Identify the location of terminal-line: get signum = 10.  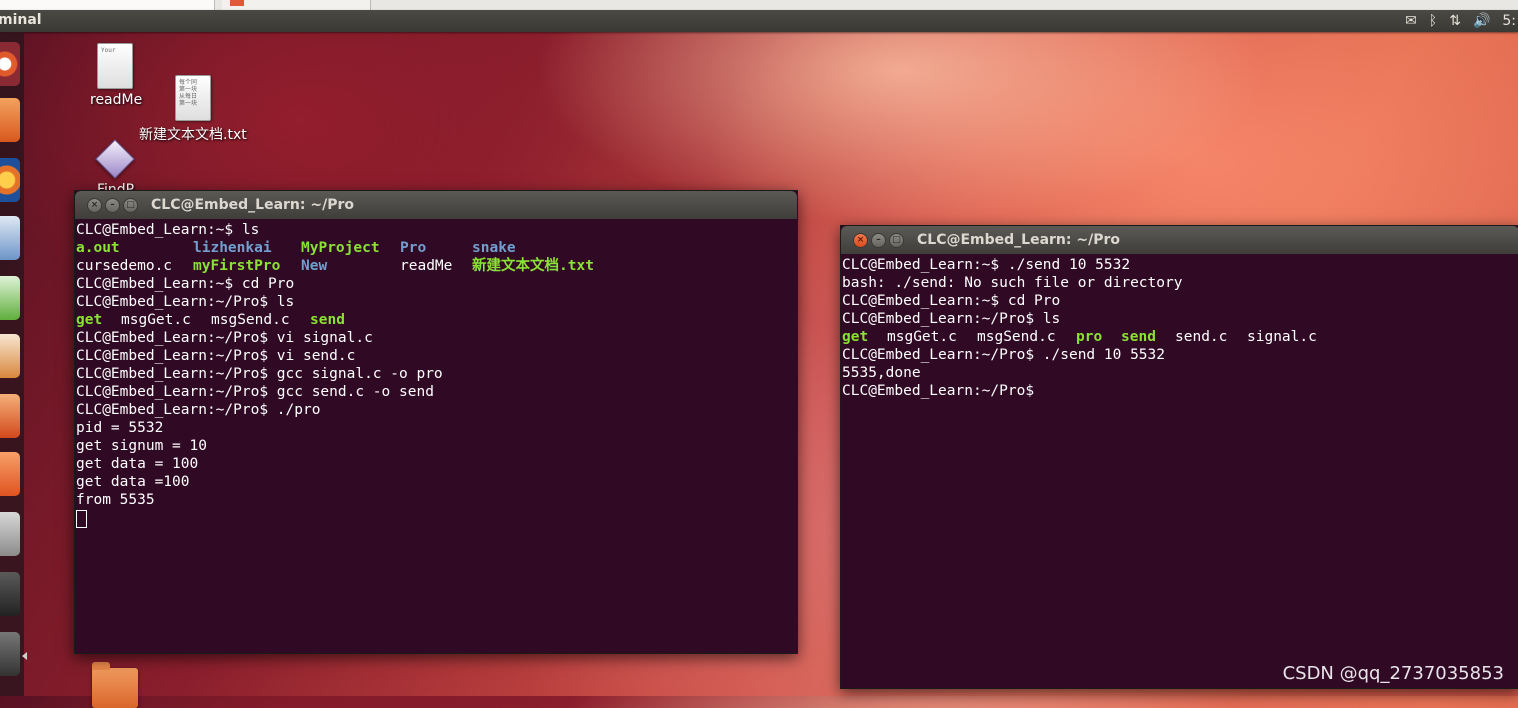
(436, 446).